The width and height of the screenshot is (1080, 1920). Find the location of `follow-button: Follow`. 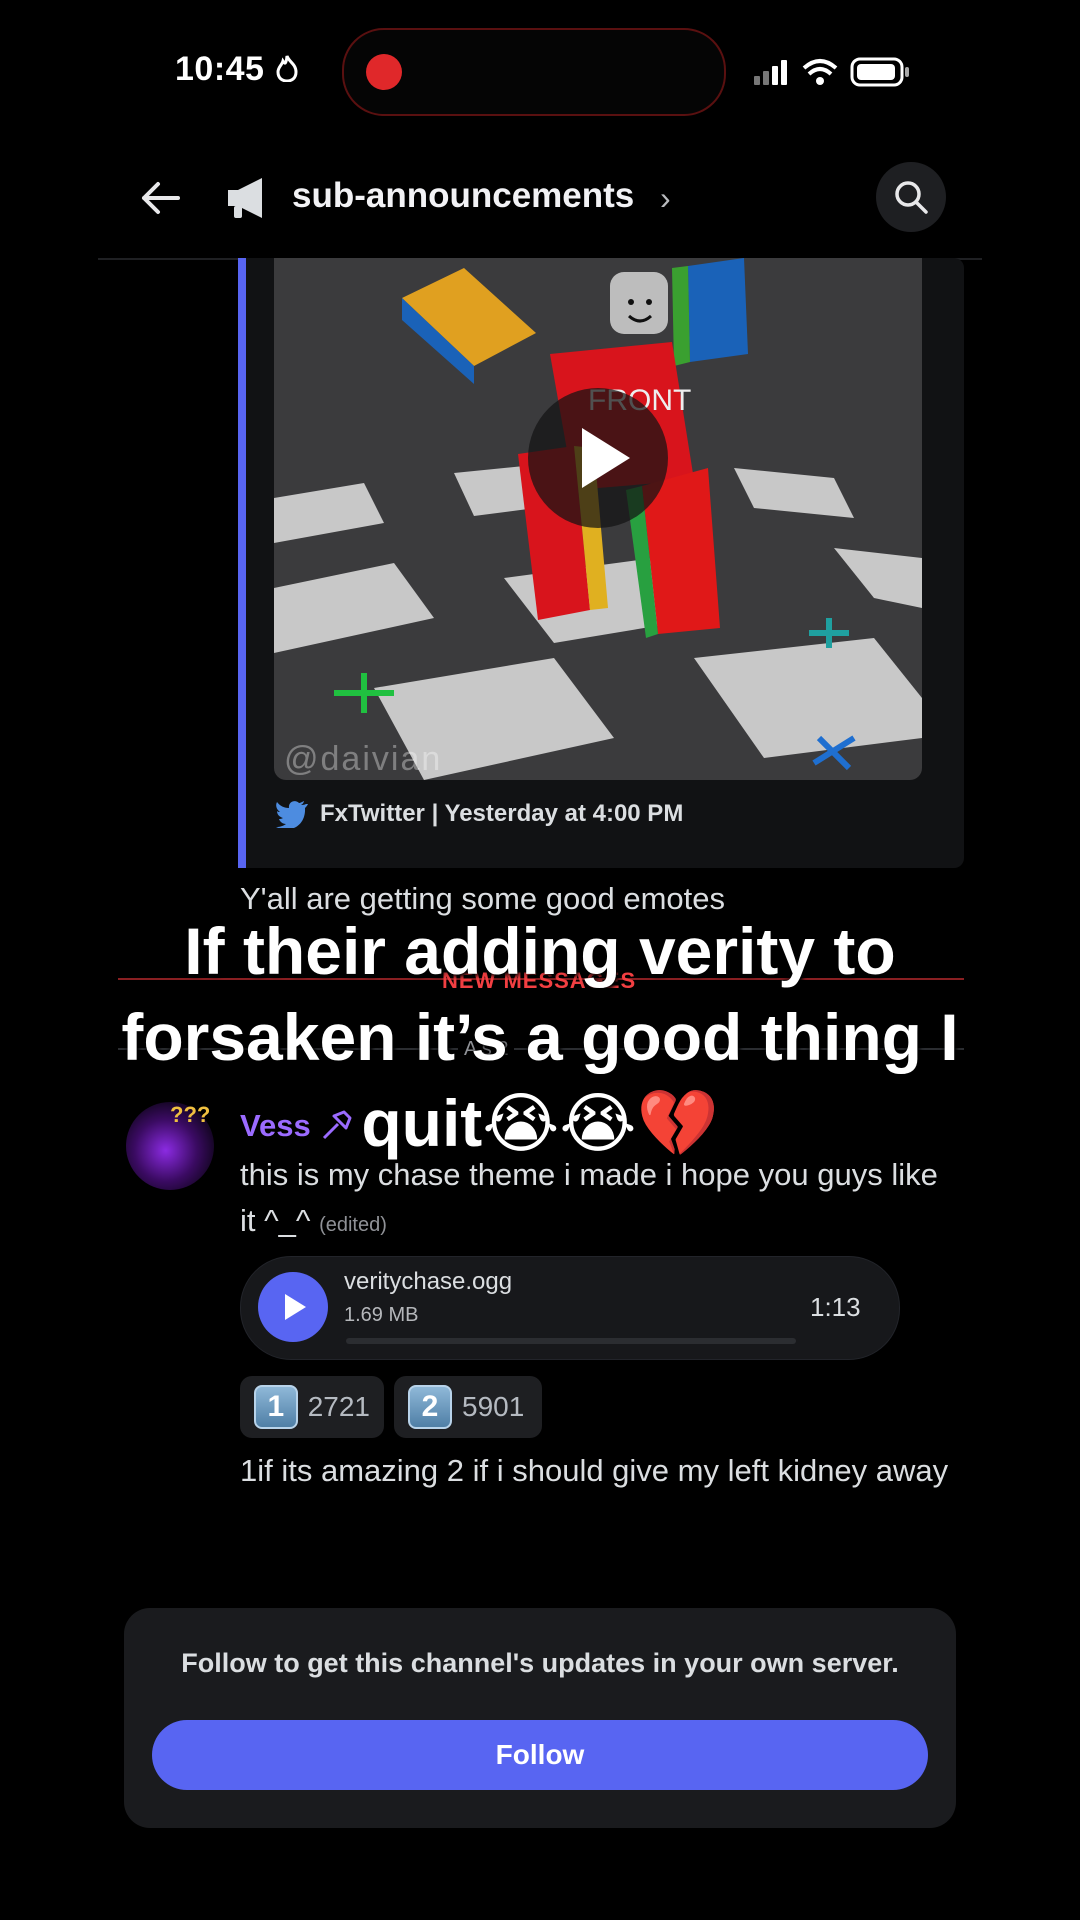

follow-button: Follow is located at coordinates (540, 1755).